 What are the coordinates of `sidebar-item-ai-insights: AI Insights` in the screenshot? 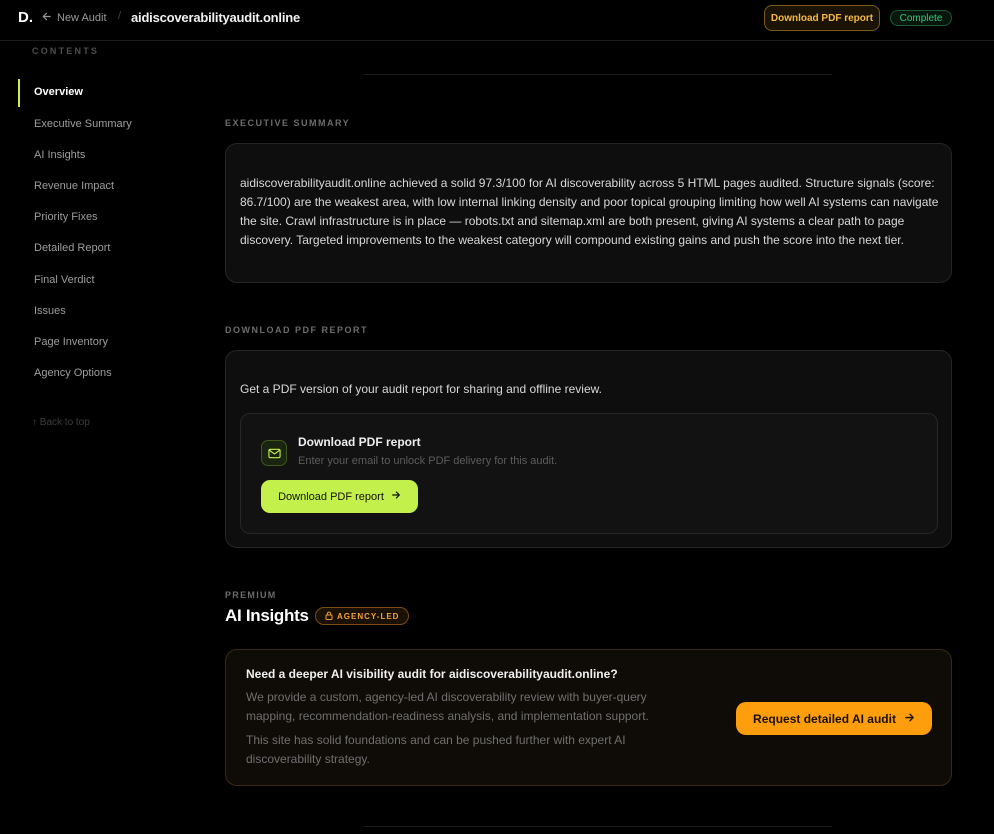 It's located at (59, 155).